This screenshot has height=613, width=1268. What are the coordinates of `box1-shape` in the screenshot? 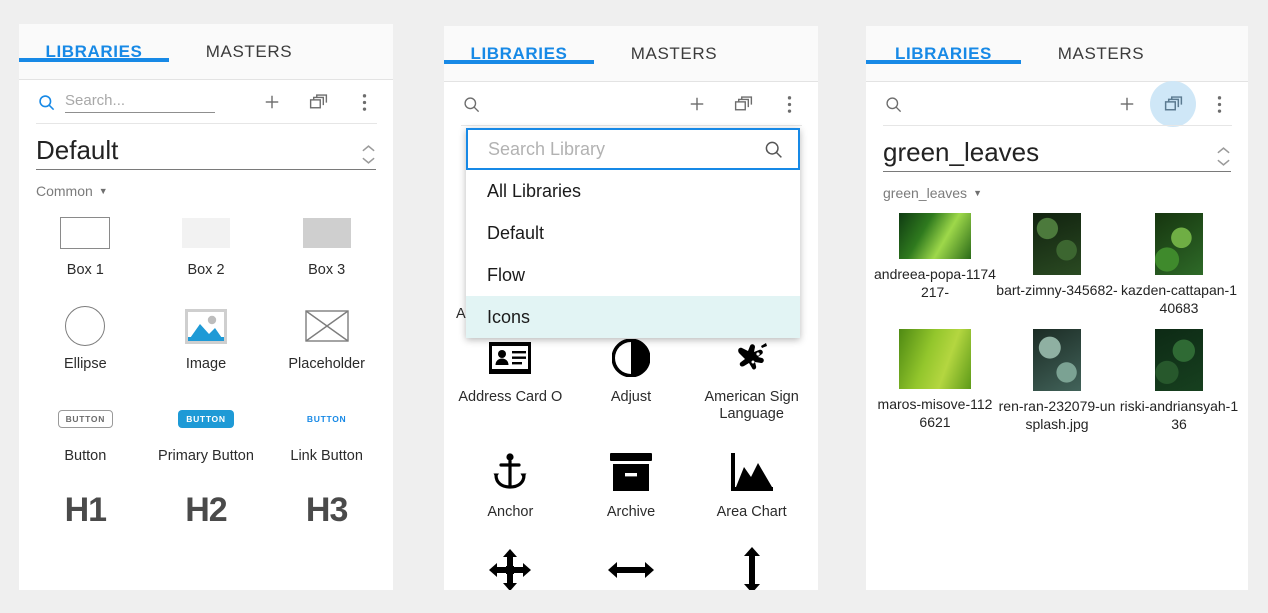 It's located at (85, 233).